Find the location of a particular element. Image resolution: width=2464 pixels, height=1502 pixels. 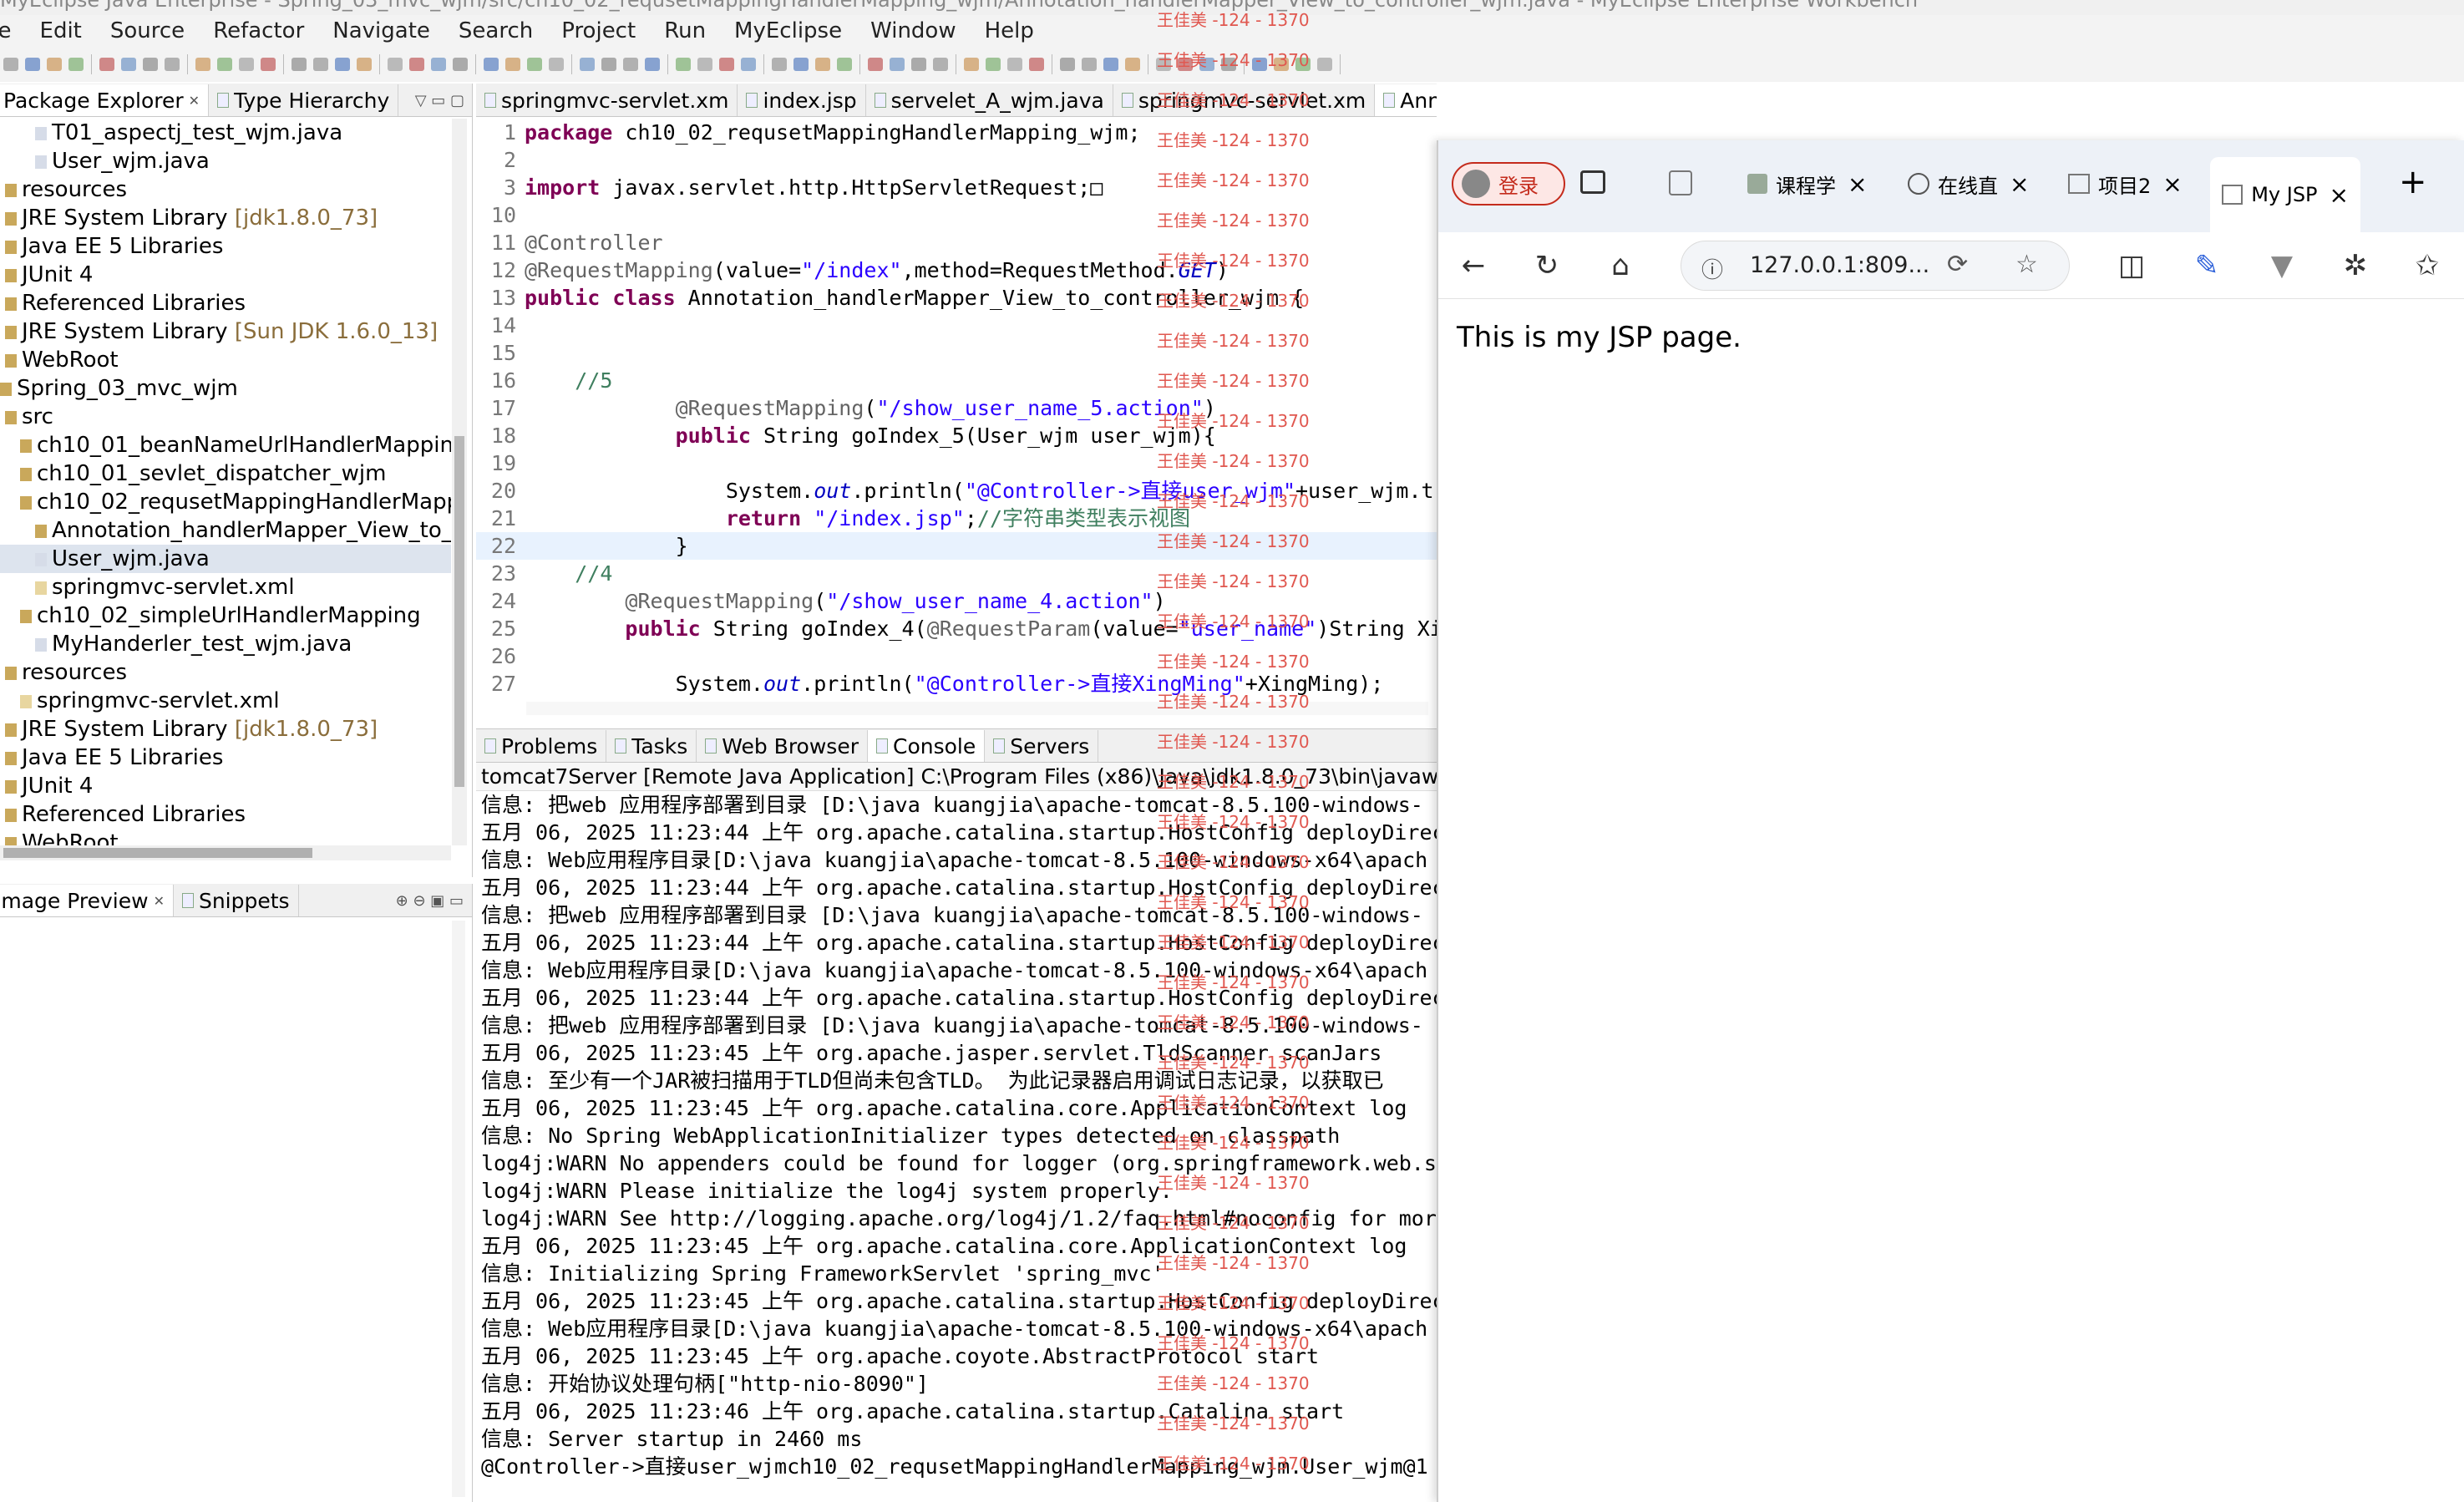

menu-edit: Edit is located at coordinates (61, 30).